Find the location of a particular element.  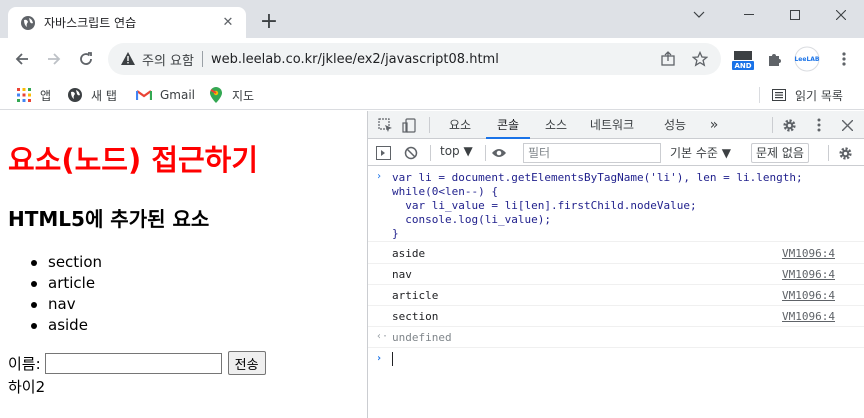

extension-badge: AND is located at coordinates (743, 66).